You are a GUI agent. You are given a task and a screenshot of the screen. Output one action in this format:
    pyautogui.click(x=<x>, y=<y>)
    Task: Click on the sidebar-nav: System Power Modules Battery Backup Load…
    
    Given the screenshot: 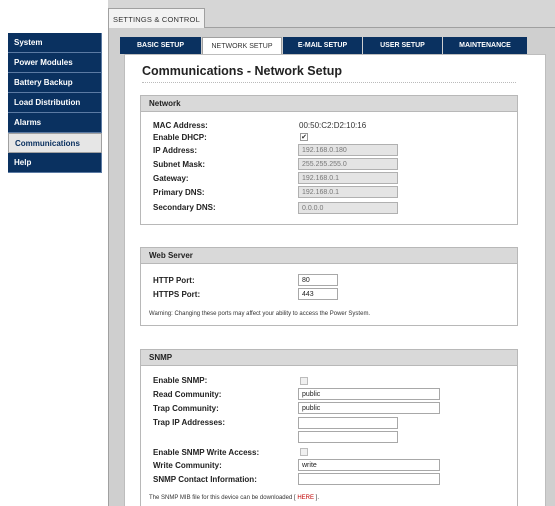 What is the action you would take?
    pyautogui.click(x=55, y=103)
    